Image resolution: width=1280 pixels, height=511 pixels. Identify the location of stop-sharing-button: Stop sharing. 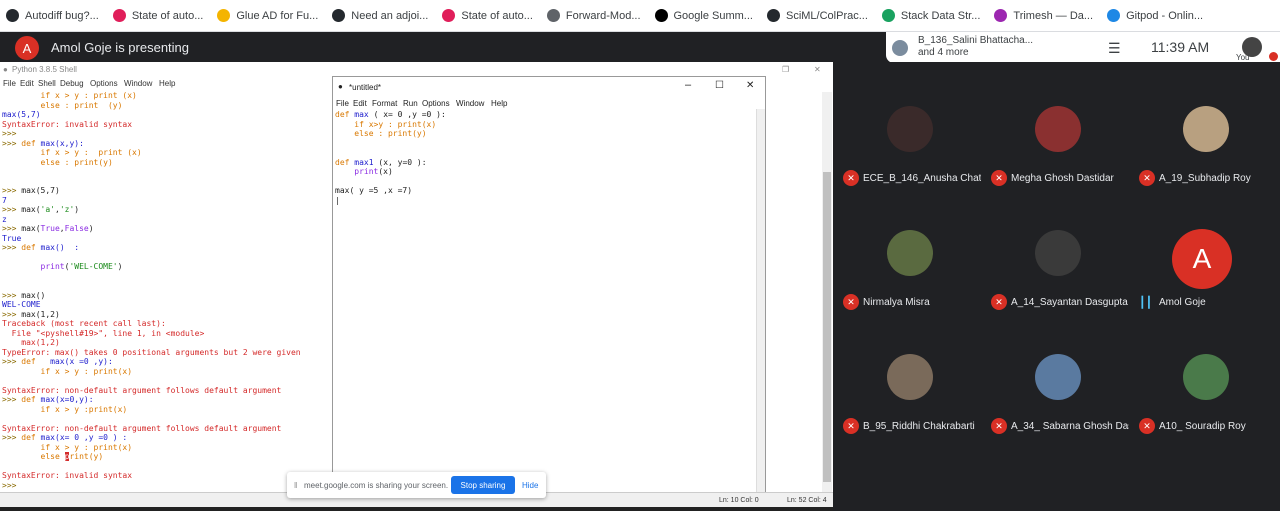
(483, 485).